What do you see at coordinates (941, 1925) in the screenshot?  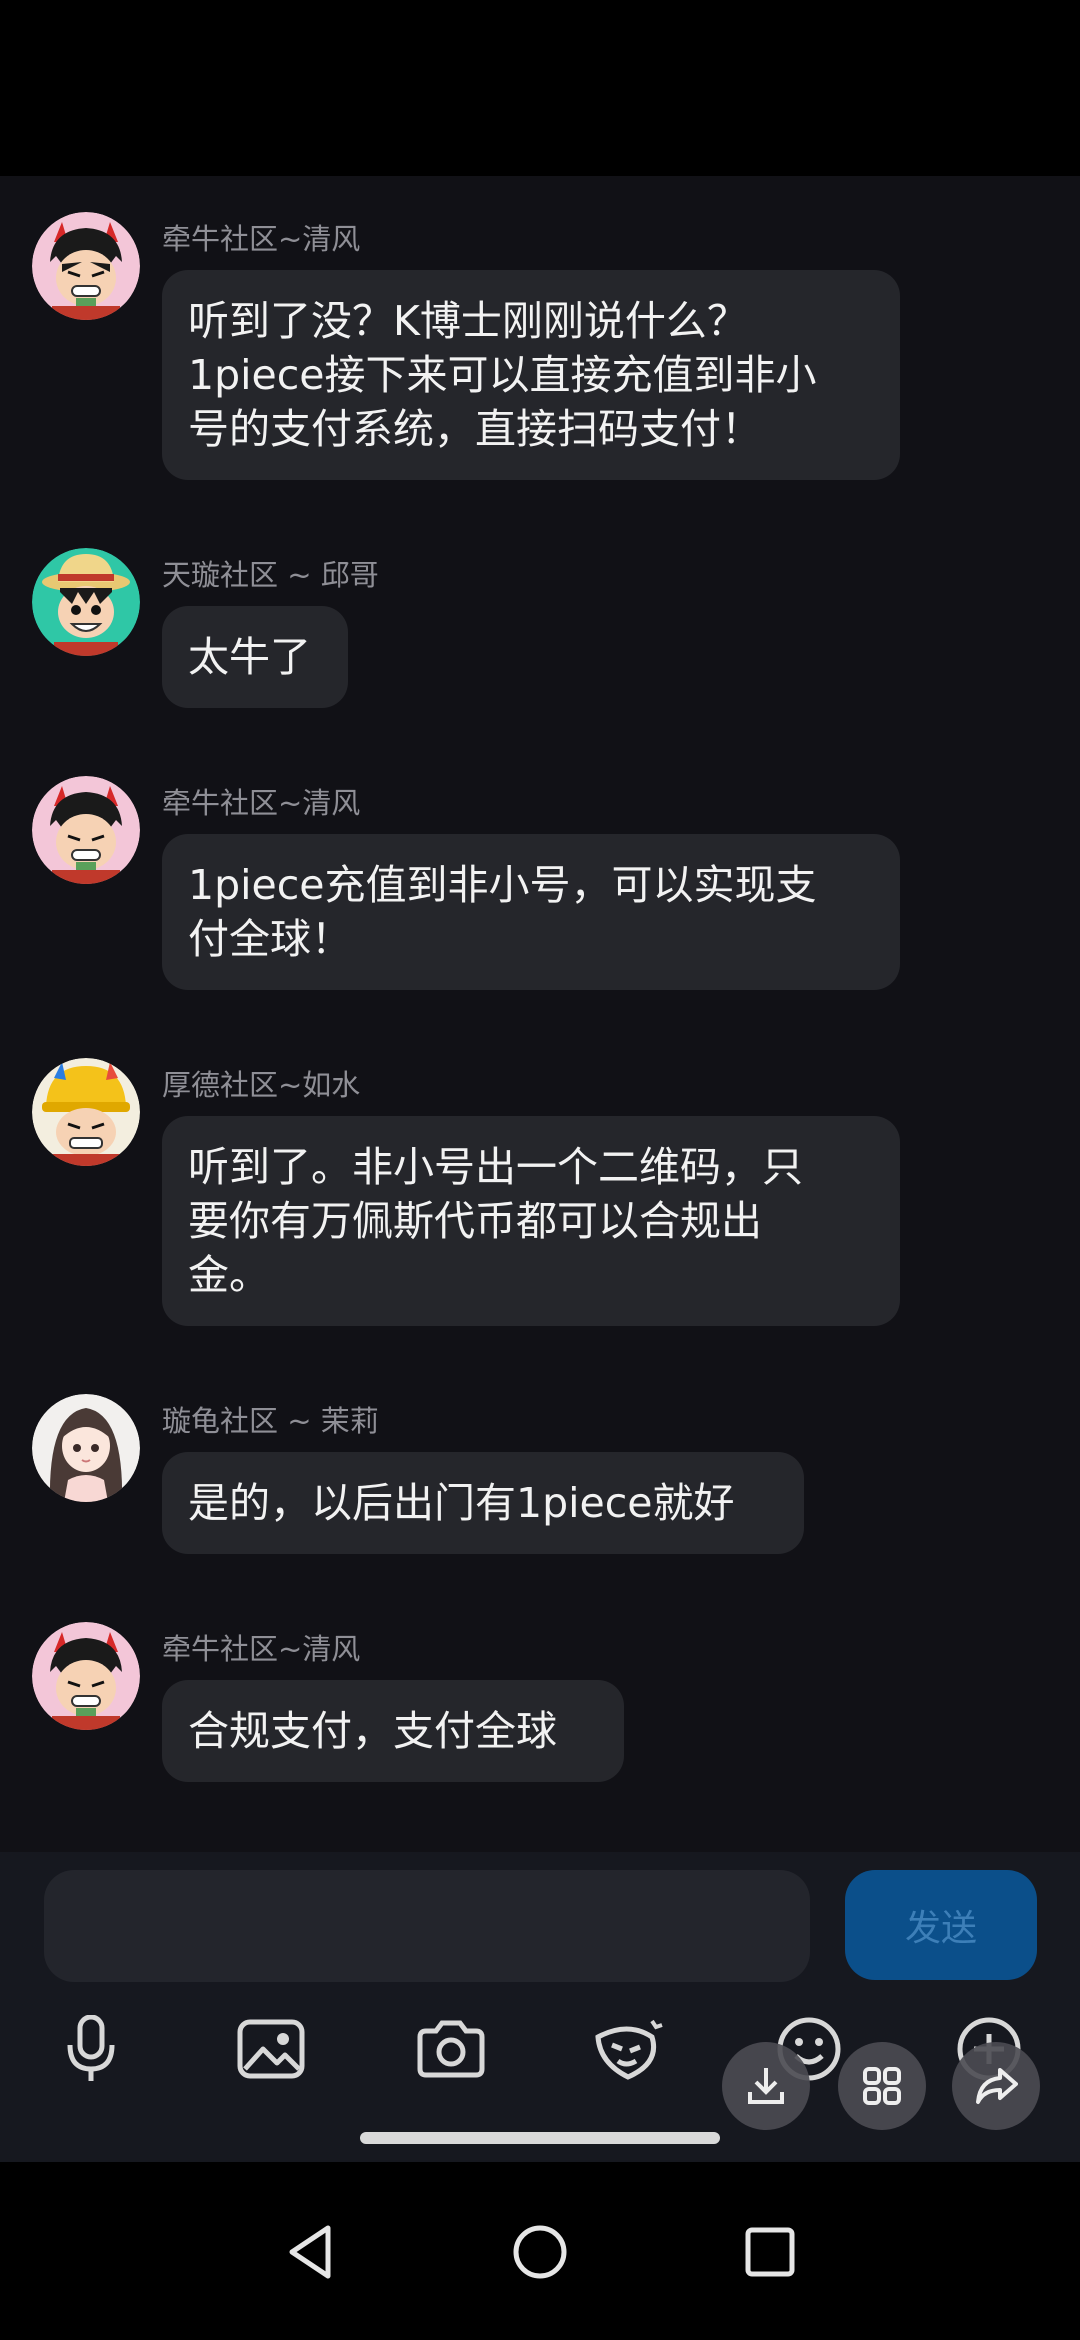 I see `send-button: 发送` at bounding box center [941, 1925].